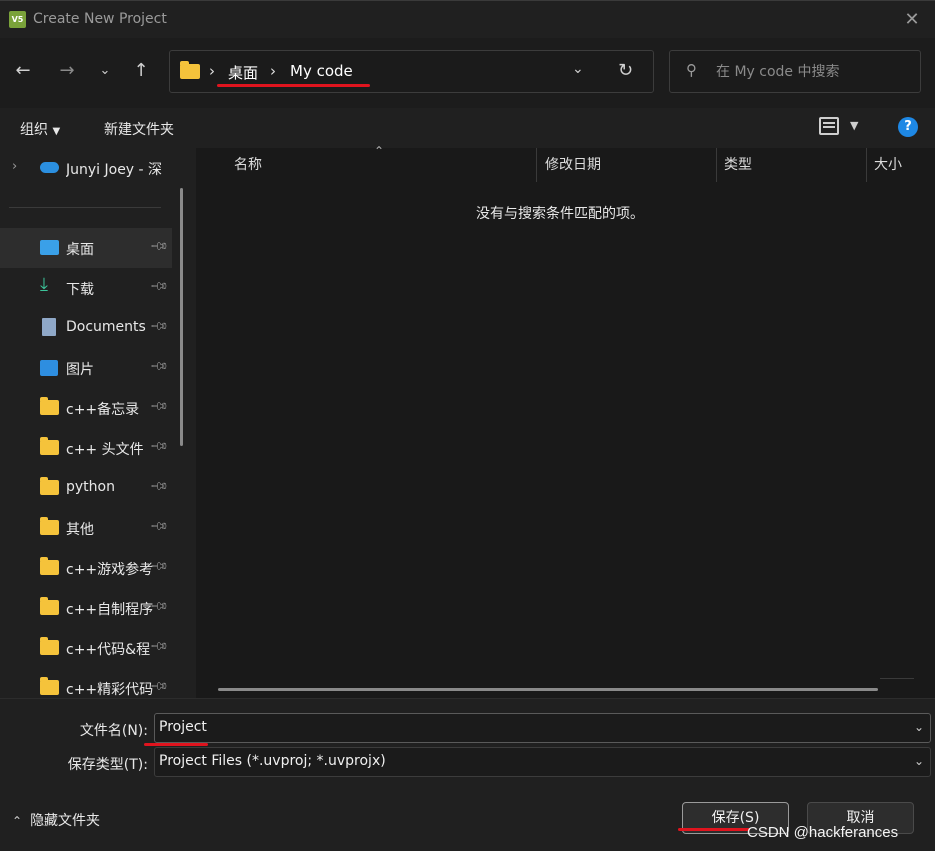 Image resolution: width=935 pixels, height=851 pixels. I want to click on sidebar-item-downloads: ⤓ 下载 📌︎, so click(86, 288).